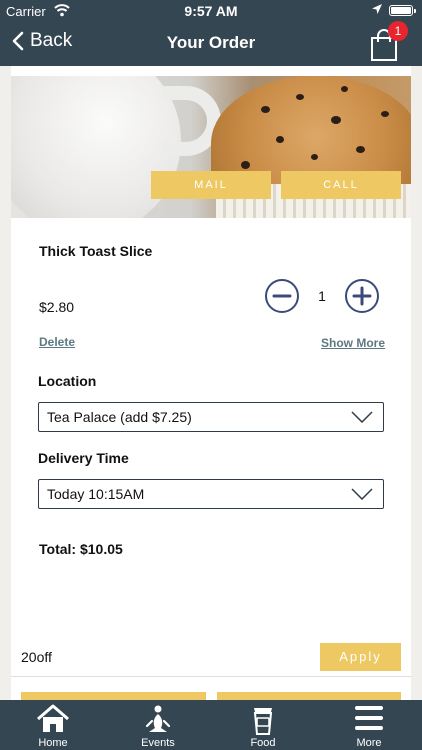  I want to click on delivery-time-select: Today 10:15AM, so click(211, 494).